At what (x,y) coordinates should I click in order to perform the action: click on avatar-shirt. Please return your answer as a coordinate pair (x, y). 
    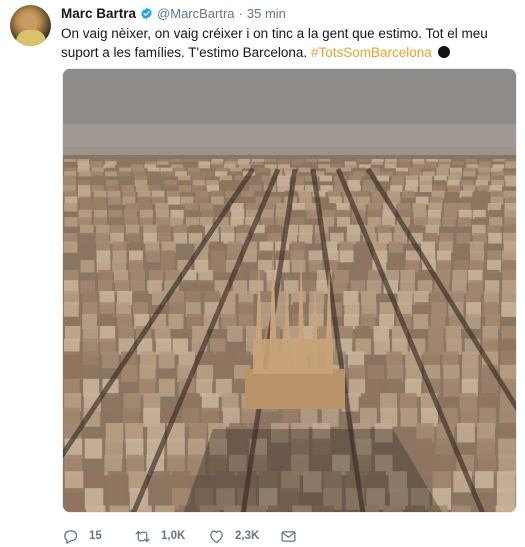
    Looking at the image, I should click on (31, 38).